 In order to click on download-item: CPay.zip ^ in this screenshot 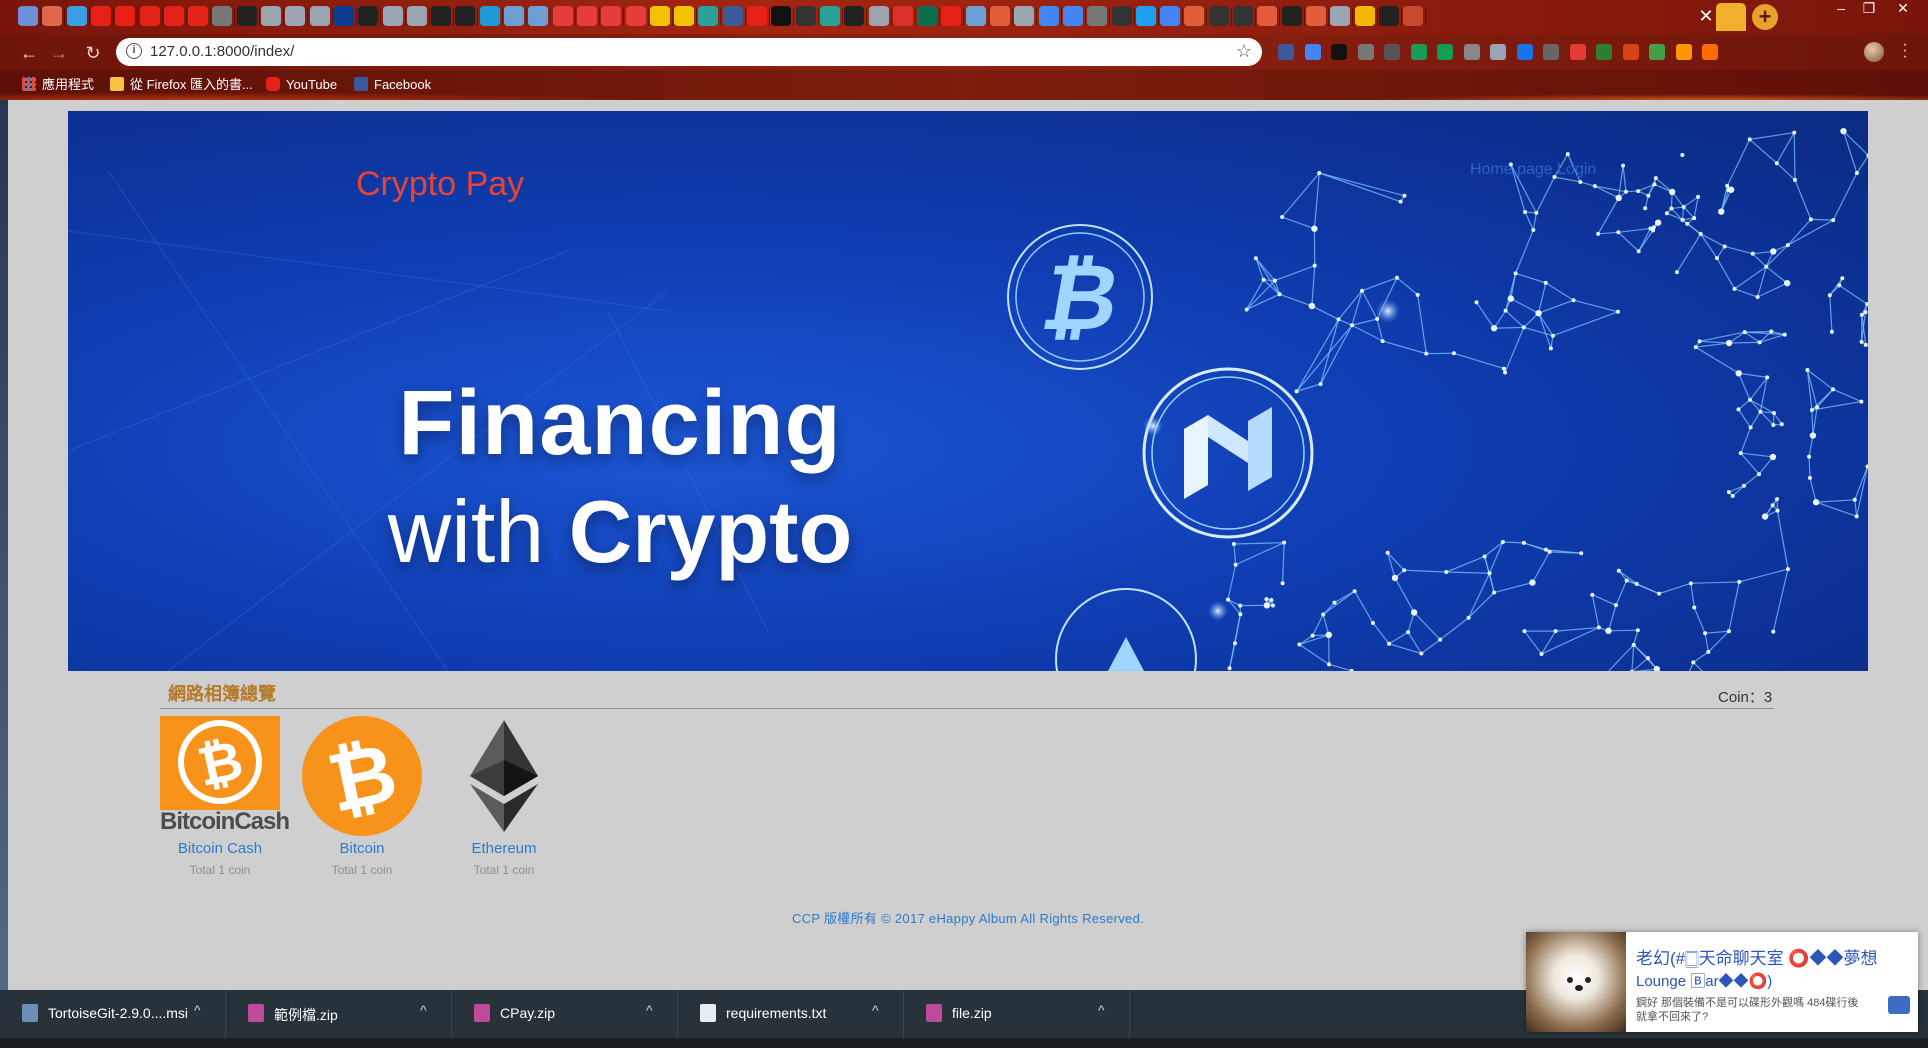, I will do `click(565, 1014)`.